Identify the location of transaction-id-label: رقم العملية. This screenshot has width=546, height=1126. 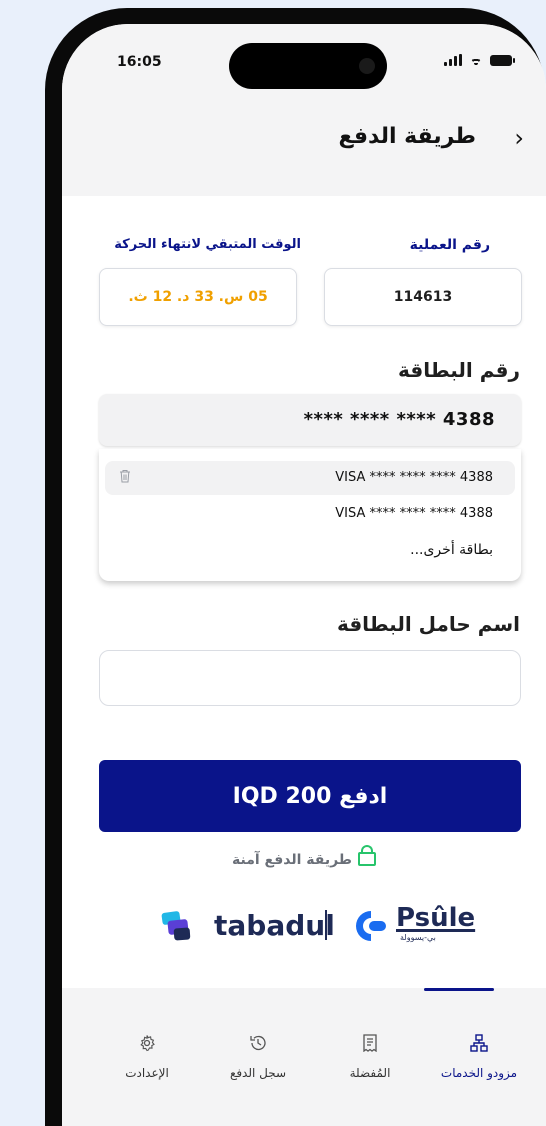
(449, 245).